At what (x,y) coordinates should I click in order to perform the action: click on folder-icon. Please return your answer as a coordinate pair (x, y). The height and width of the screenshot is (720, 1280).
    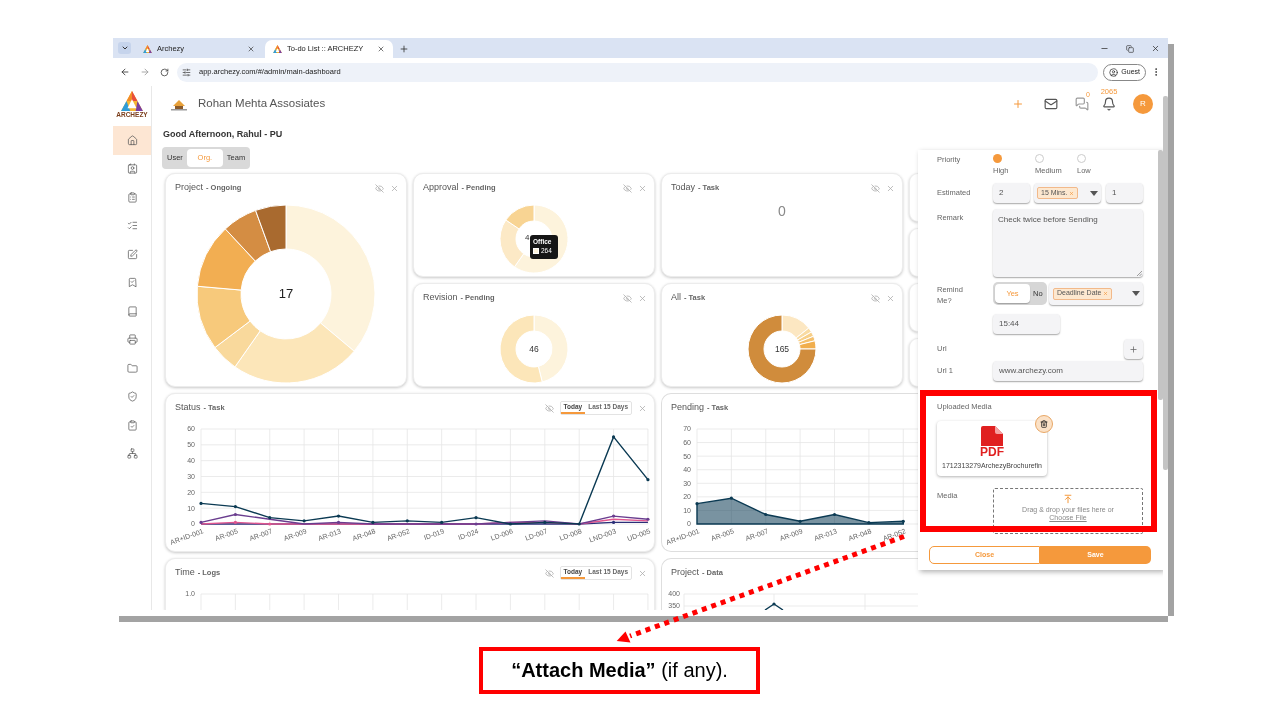
    Looking at the image, I should click on (132, 368).